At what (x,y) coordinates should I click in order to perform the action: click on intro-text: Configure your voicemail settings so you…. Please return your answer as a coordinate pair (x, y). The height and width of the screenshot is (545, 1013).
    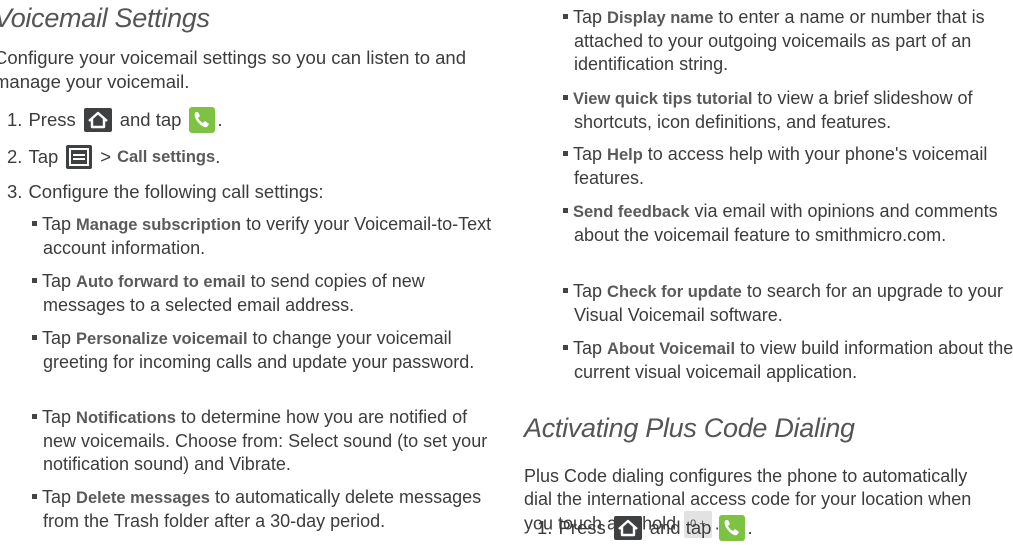
    Looking at the image, I should click on (233, 69).